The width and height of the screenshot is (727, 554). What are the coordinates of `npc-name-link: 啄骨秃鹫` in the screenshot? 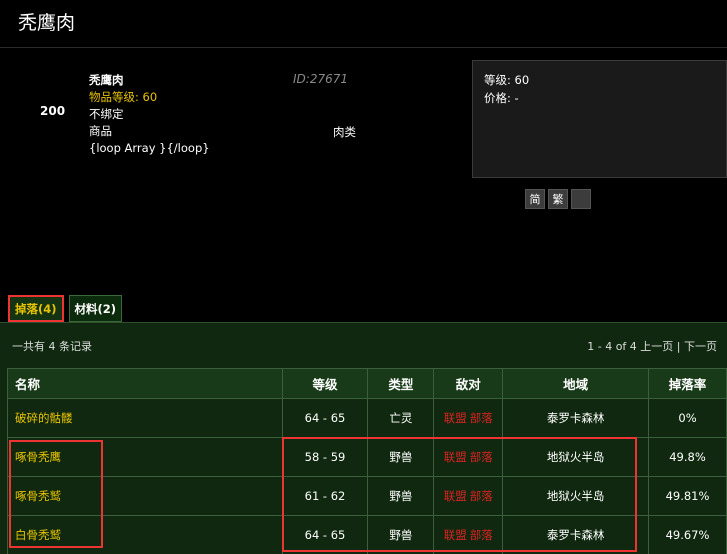 It's located at (145, 496).